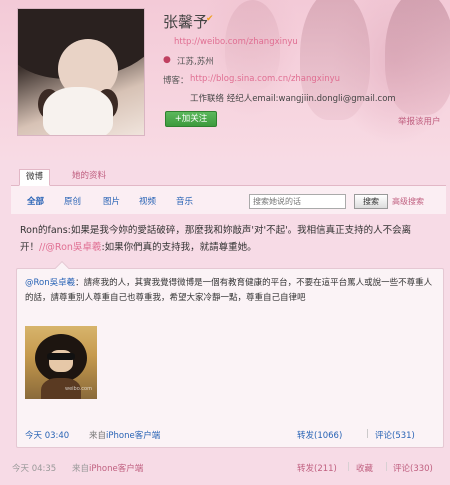 The image size is (450, 485). What do you see at coordinates (186, 22) in the screenshot?
I see `user-name: 张馨予` at bounding box center [186, 22].